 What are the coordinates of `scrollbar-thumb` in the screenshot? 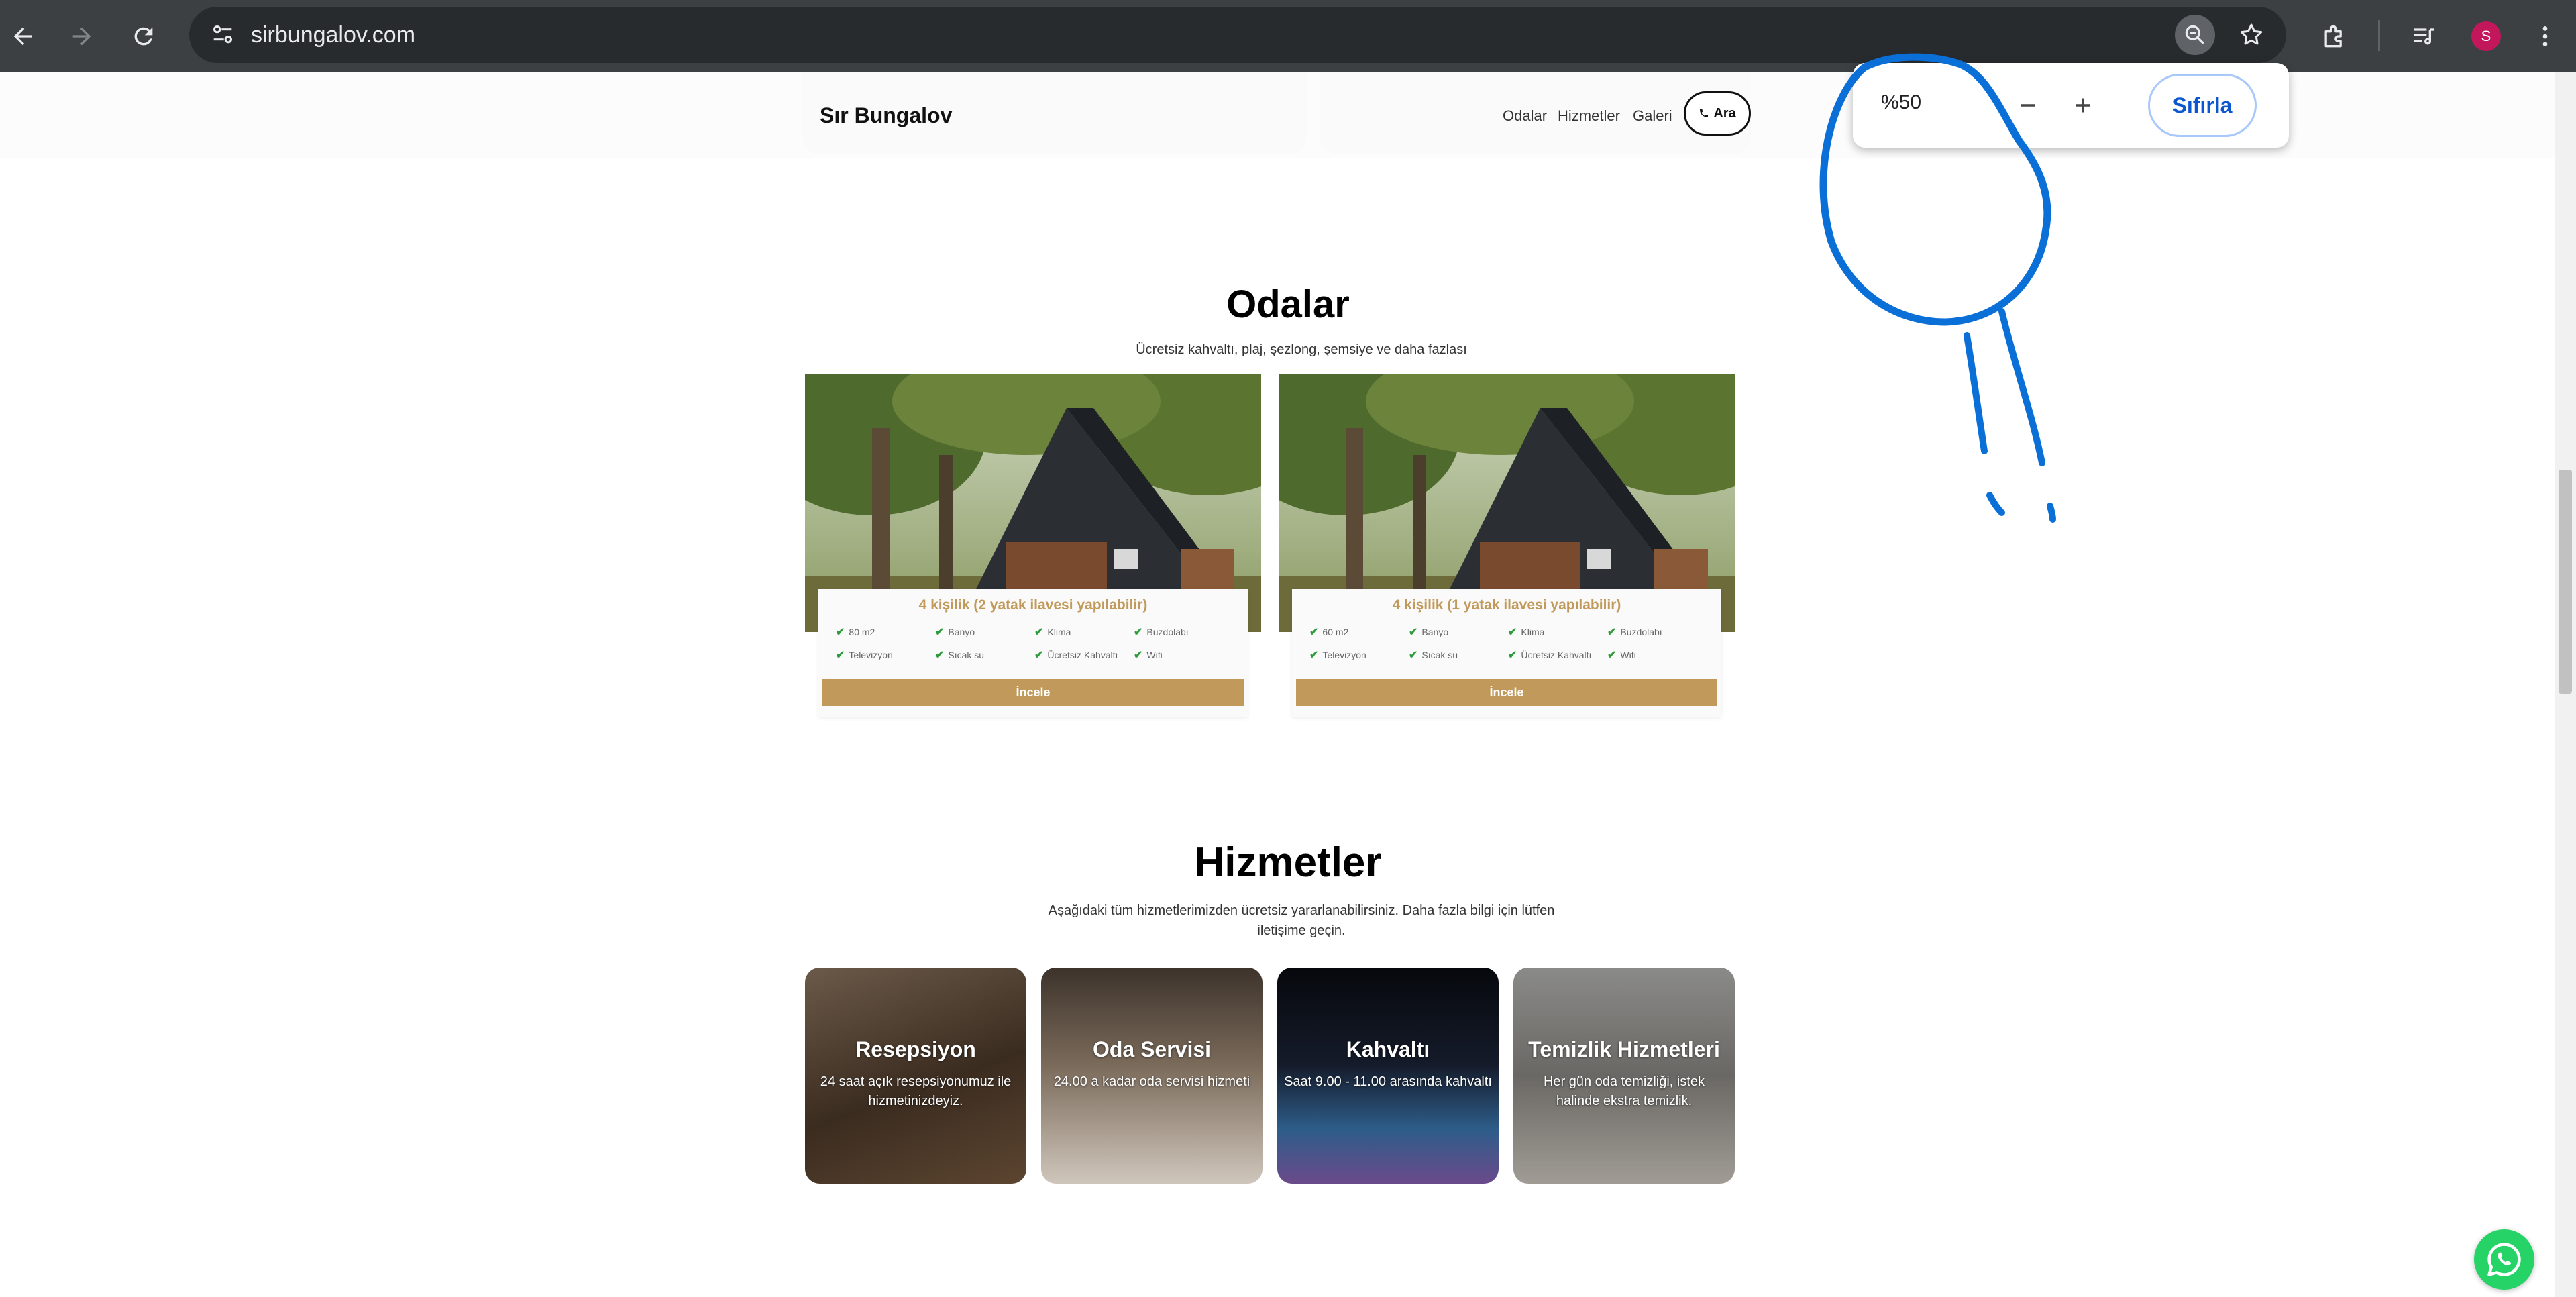 It's located at (2565, 582).